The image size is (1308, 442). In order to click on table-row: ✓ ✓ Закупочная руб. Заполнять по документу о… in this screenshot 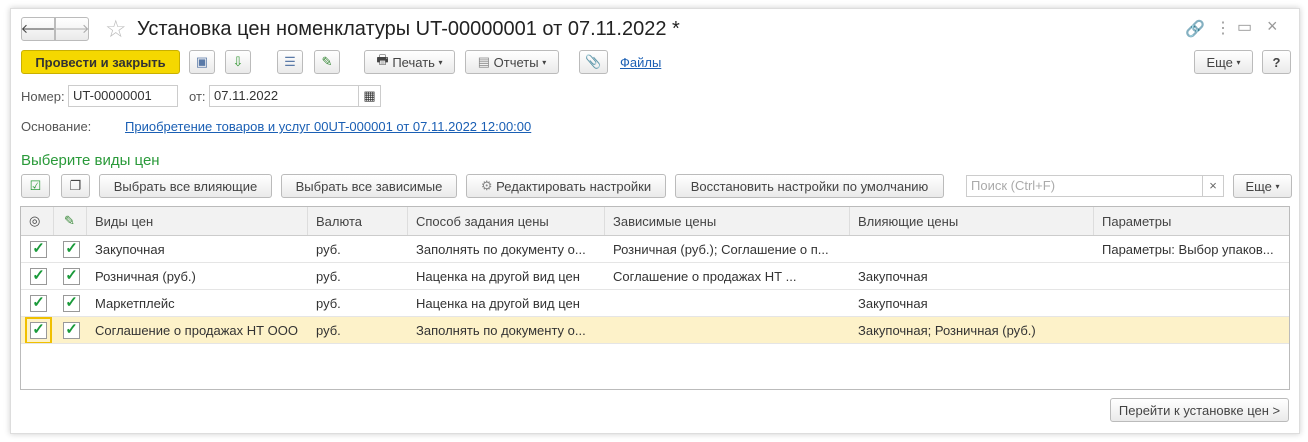, I will do `click(655, 249)`.